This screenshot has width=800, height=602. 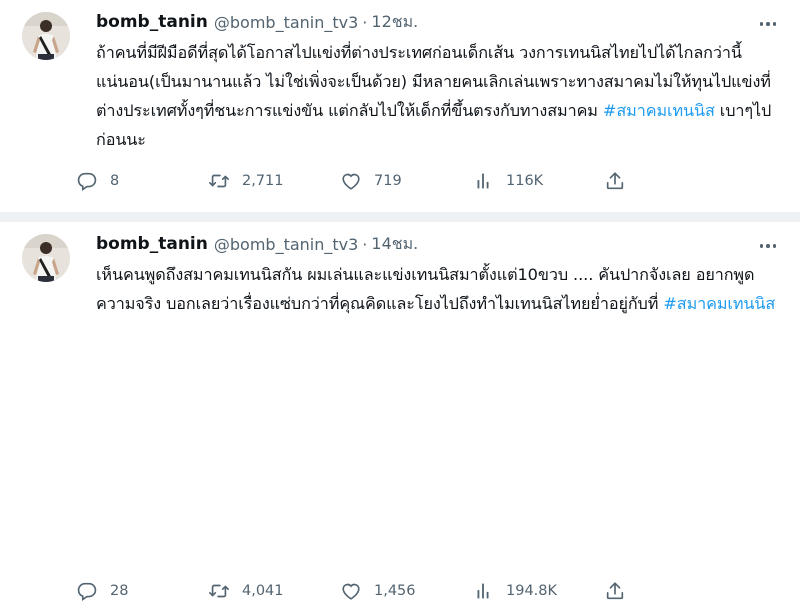 What do you see at coordinates (394, 22) in the screenshot?
I see `tweet-time: 12ชม.` at bounding box center [394, 22].